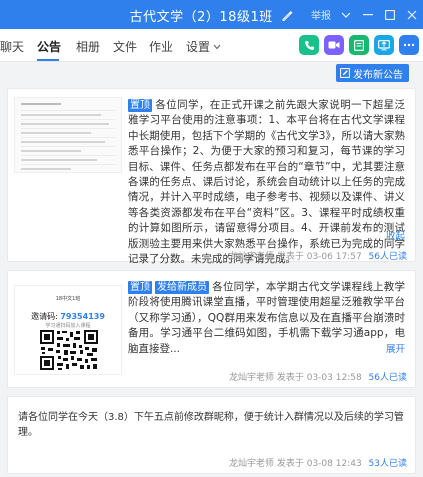  Describe the element at coordinates (82, 316) in the screenshot. I see `invite-code: 79354139` at that location.